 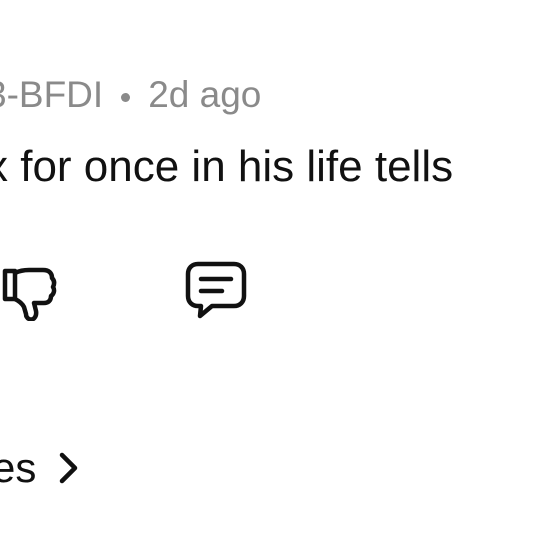 What do you see at coordinates (51, 95) in the screenshot?
I see `comment-author: 3-BFDI` at bounding box center [51, 95].